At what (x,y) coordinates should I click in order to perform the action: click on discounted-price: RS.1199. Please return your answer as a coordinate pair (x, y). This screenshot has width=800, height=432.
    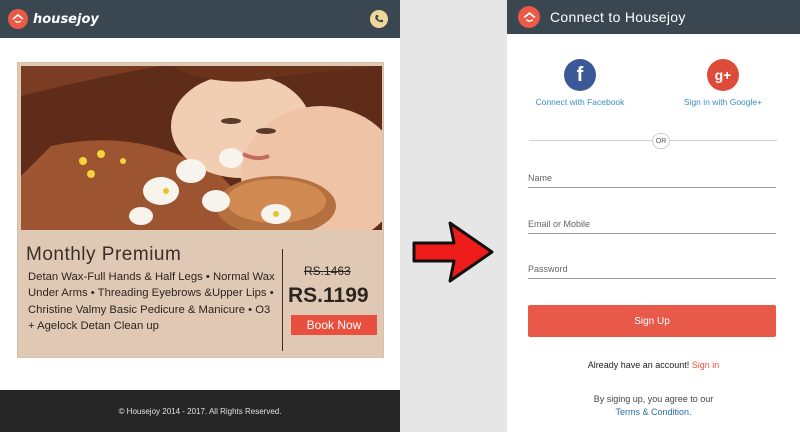
    Looking at the image, I should click on (328, 295).